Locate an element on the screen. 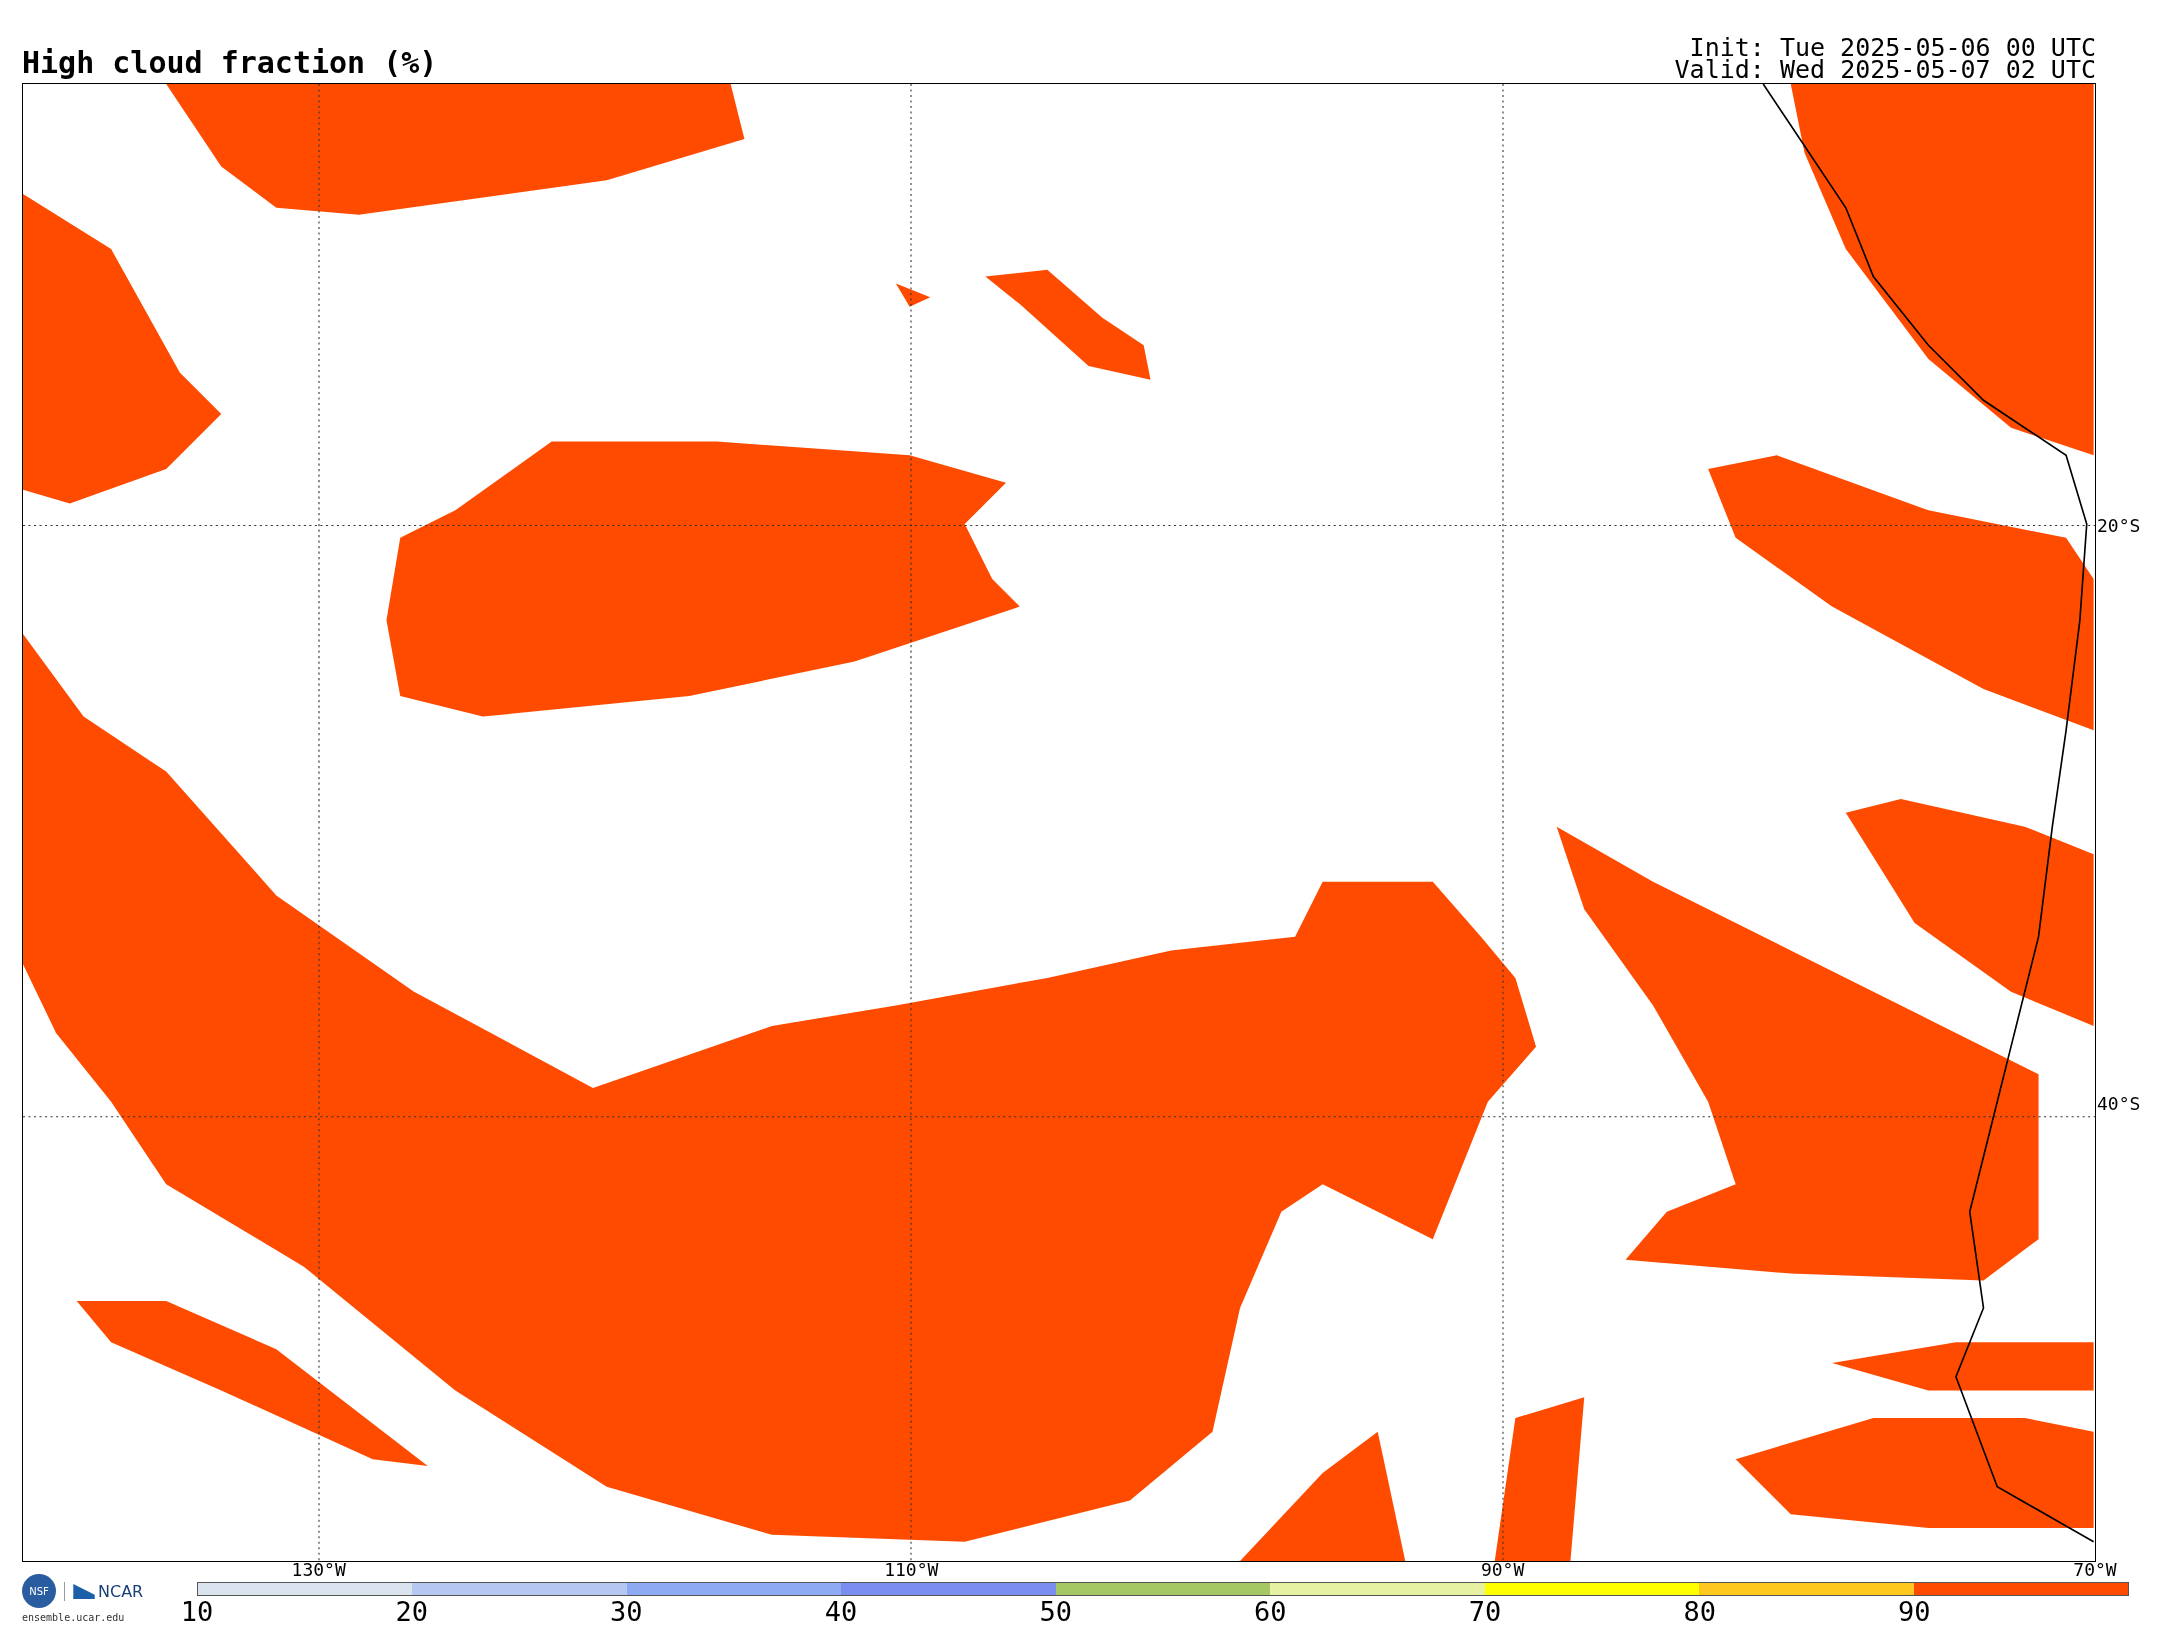 This screenshot has height=1626, width=2160. colorbar-tick-label: 10 is located at coordinates (197, 1612).